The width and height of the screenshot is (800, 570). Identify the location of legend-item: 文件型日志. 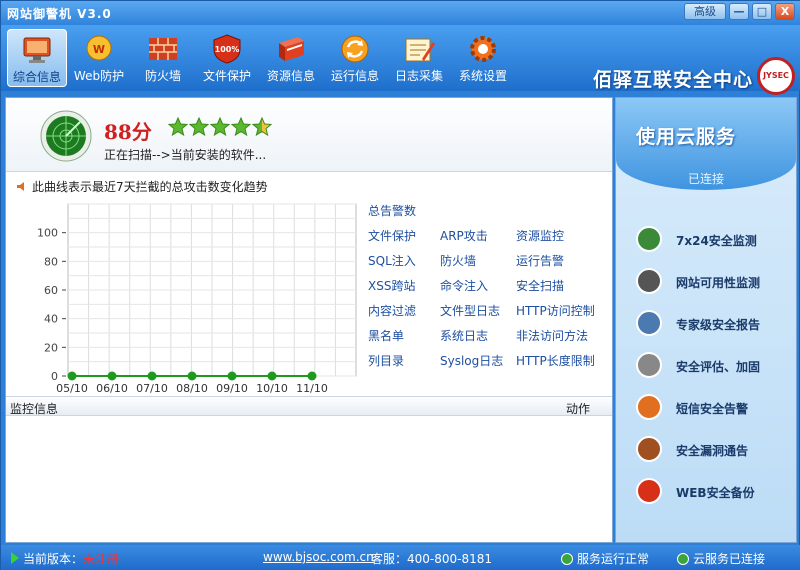
(470, 310).